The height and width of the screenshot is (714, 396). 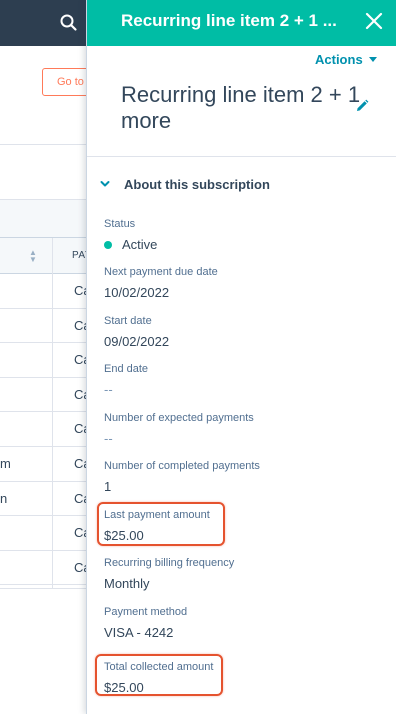 What do you see at coordinates (179, 418) in the screenshot?
I see `property-label: Number of expected payments` at bounding box center [179, 418].